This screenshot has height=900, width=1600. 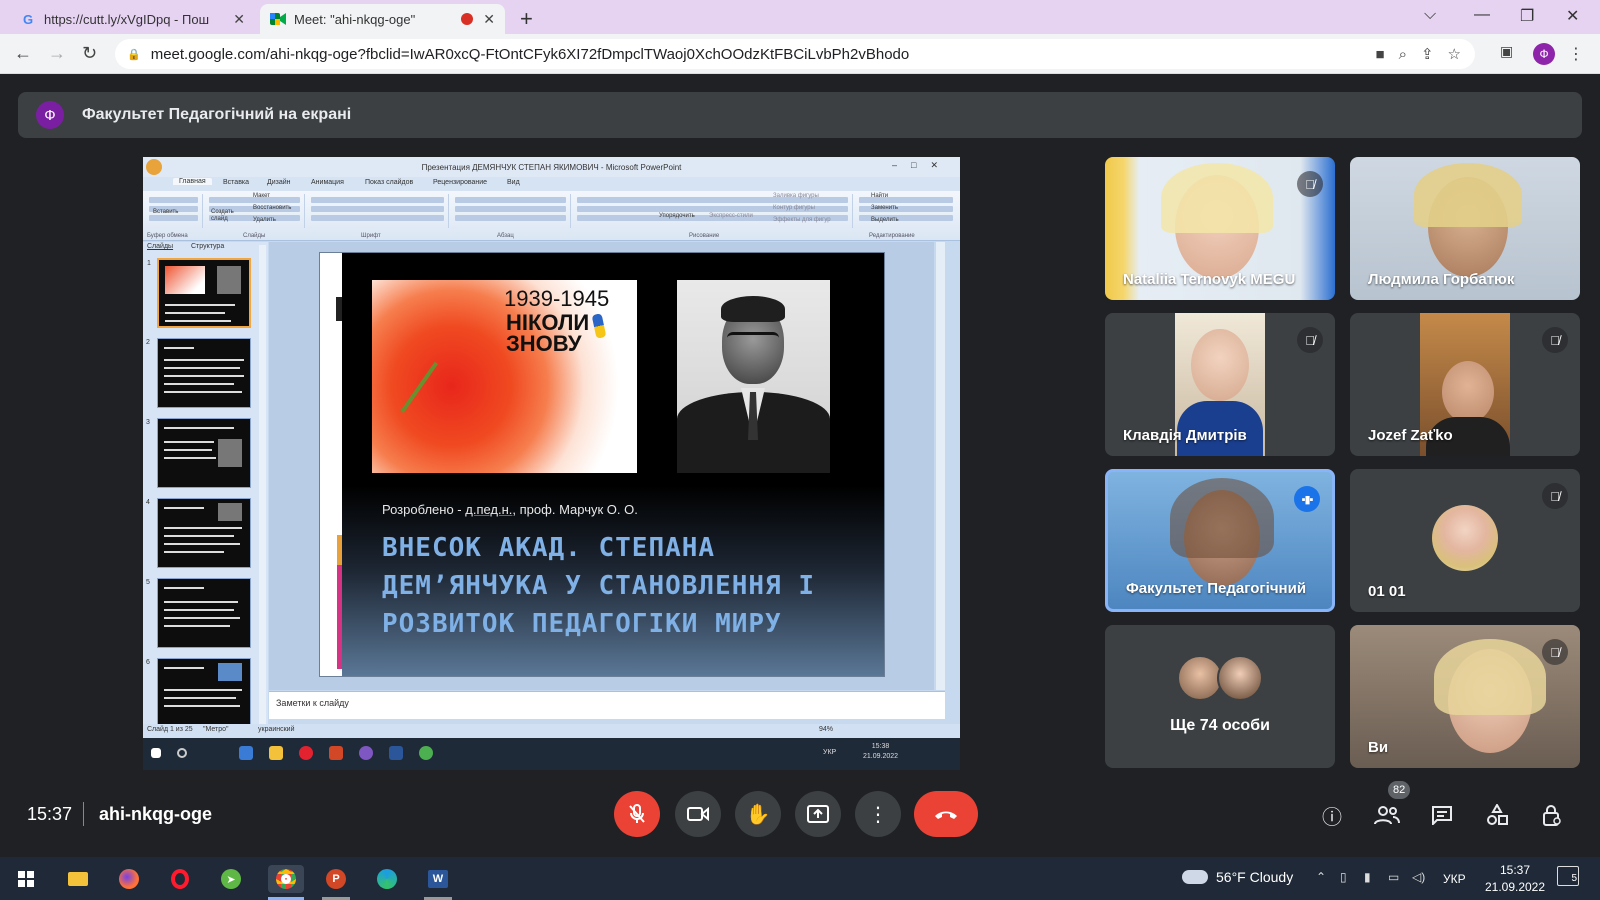 What do you see at coordinates (1465, 696) in the screenshot?
I see `self-view-tile: 🎙̸ Ви` at bounding box center [1465, 696].